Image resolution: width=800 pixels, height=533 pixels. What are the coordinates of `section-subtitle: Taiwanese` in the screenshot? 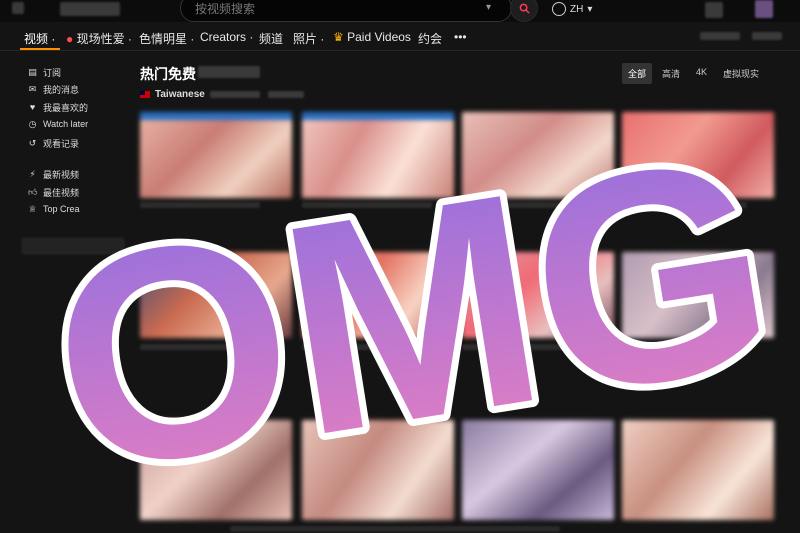 It's located at (172, 94).